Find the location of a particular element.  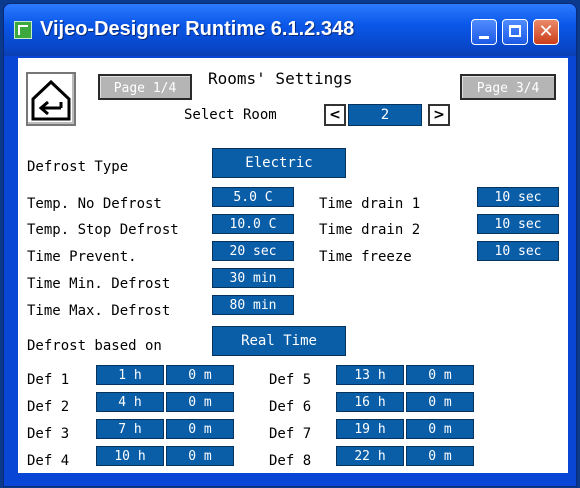

room-value: 2 is located at coordinates (385, 115).